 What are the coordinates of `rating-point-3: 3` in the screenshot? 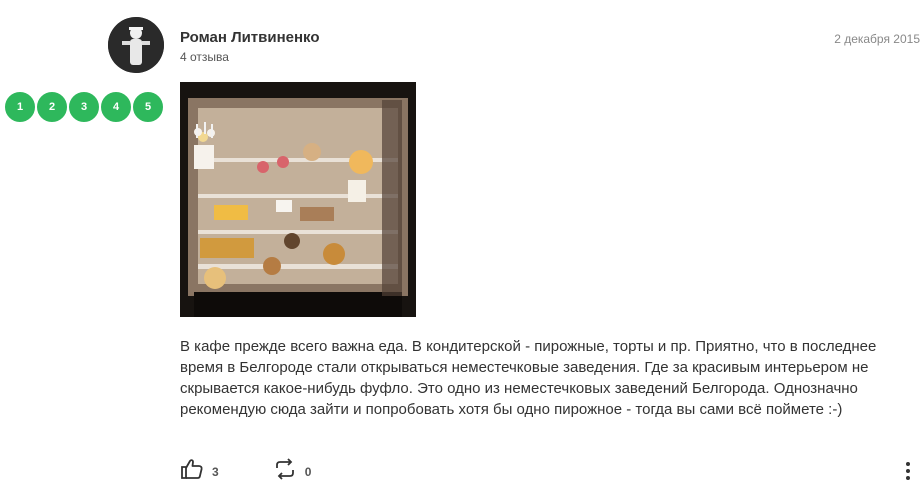 It's located at (84, 107).